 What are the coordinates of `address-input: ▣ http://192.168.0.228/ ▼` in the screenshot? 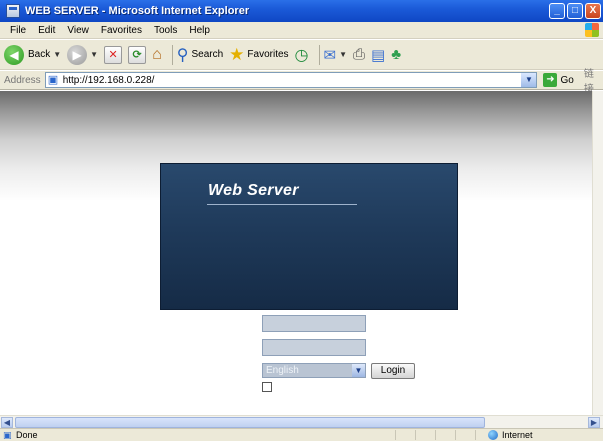 It's located at (291, 80).